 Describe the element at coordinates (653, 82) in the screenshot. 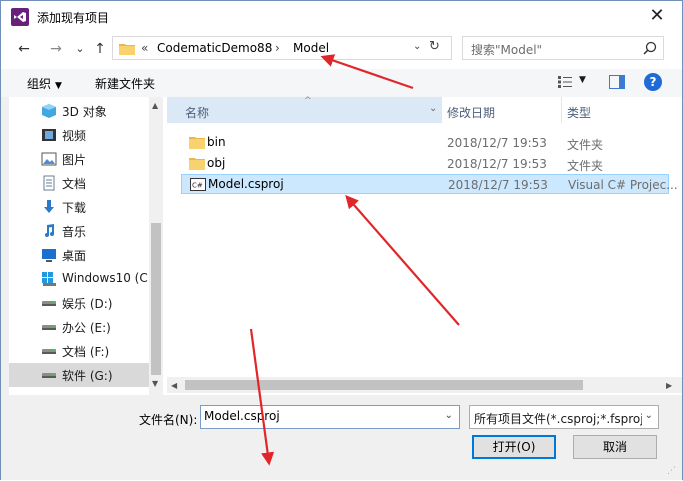

I see `help-icon: ?` at that location.